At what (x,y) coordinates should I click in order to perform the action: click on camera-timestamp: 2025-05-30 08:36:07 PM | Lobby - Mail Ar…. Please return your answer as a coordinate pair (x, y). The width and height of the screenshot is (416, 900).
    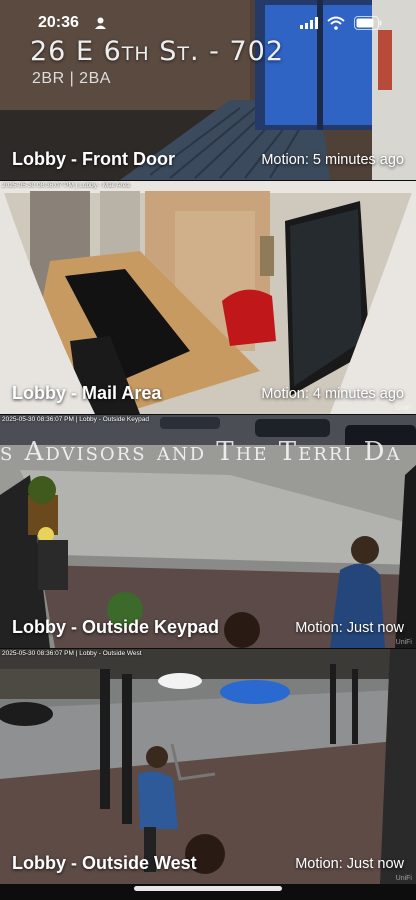
    Looking at the image, I should click on (66, 185).